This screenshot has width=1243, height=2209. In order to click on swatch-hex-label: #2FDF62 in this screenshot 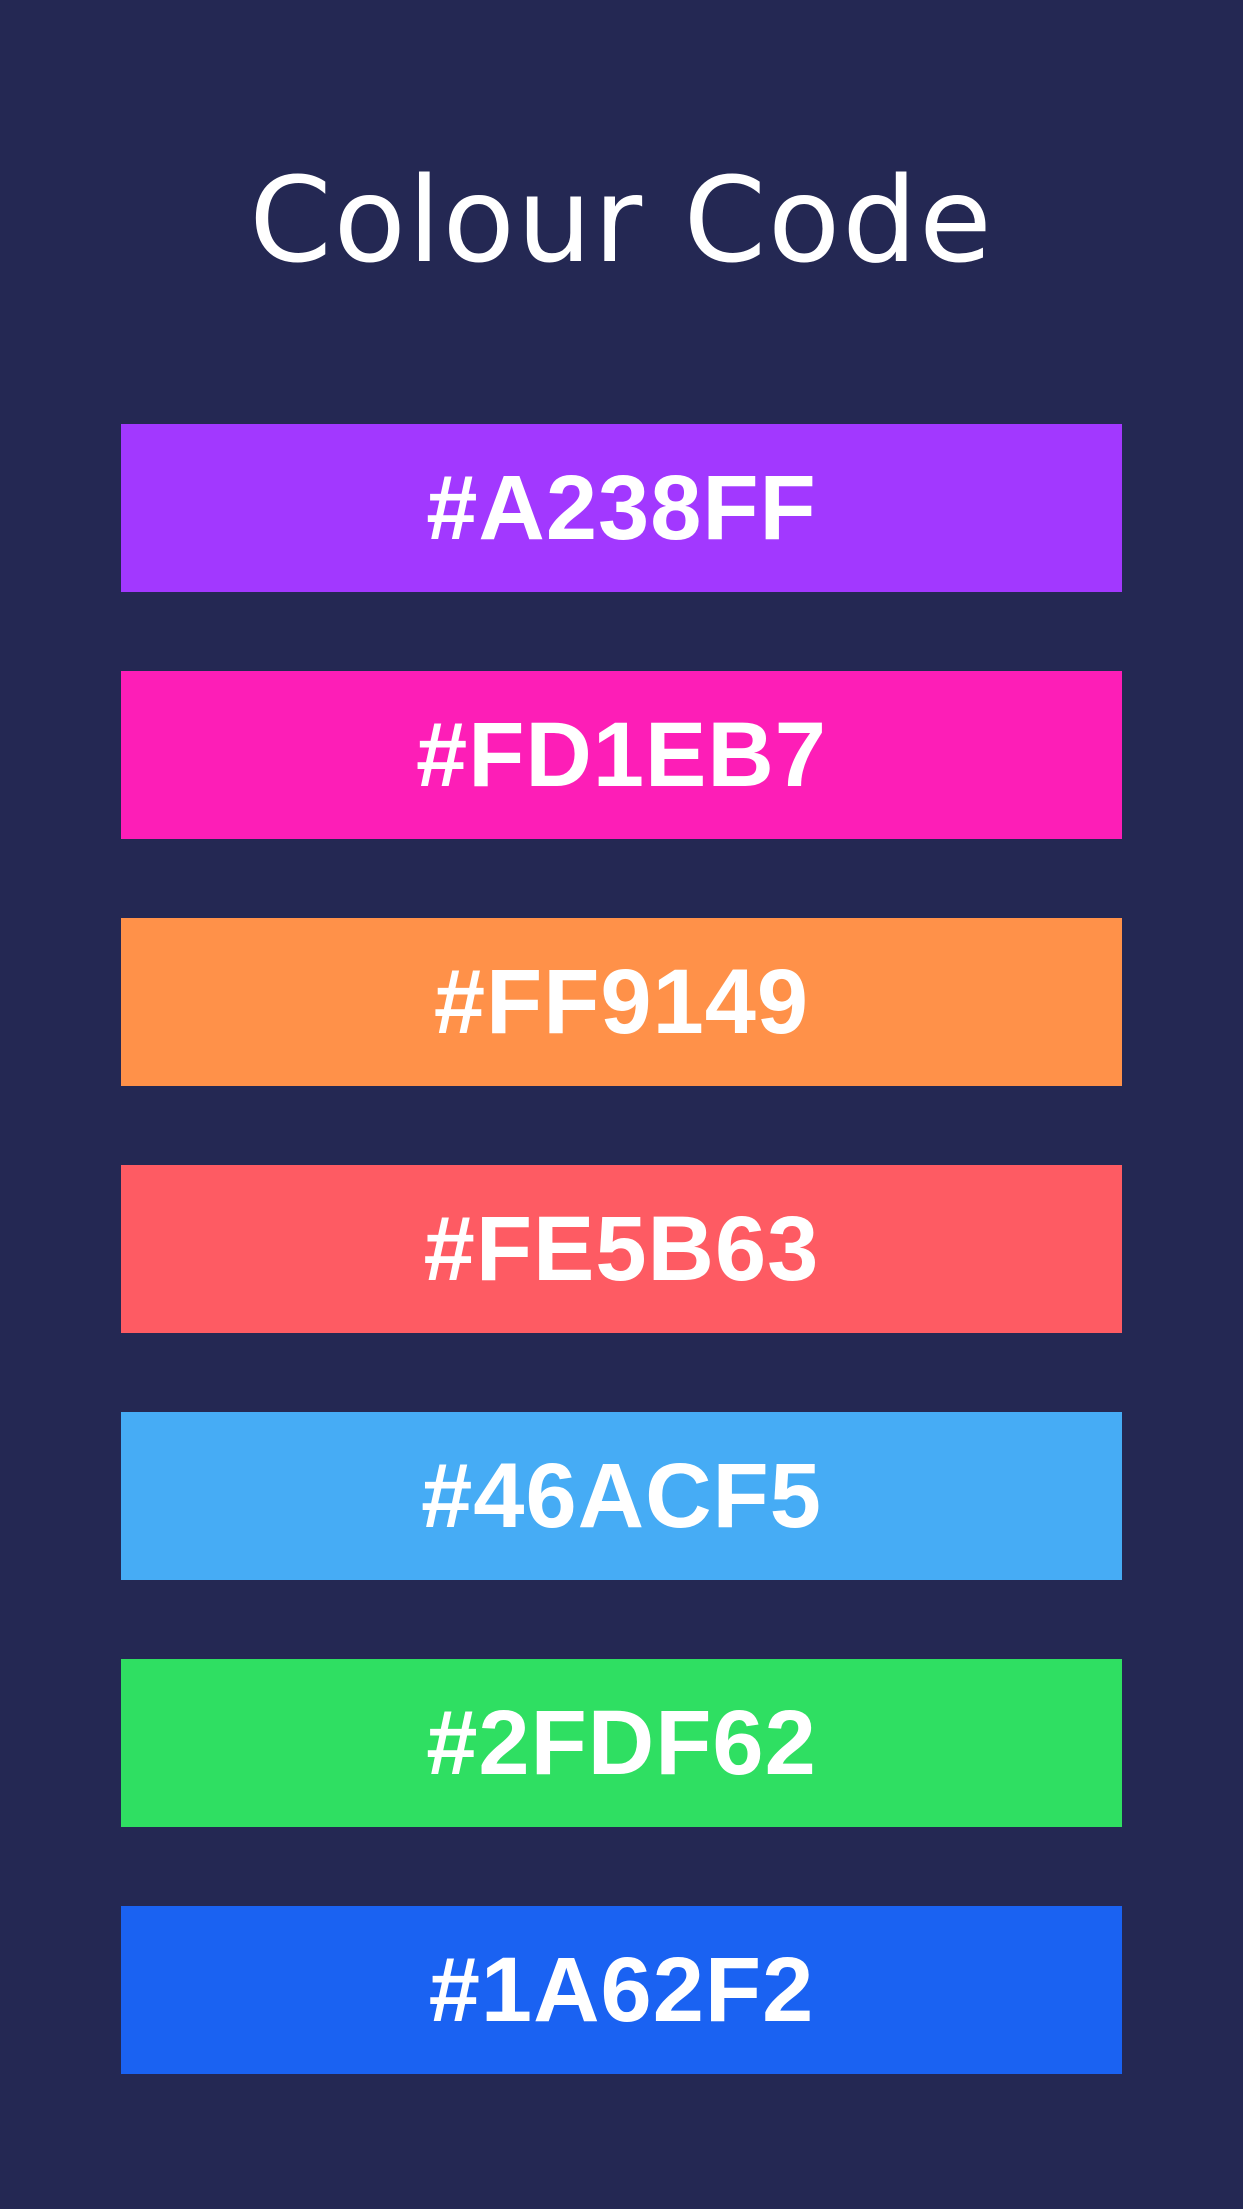, I will do `click(621, 1743)`.